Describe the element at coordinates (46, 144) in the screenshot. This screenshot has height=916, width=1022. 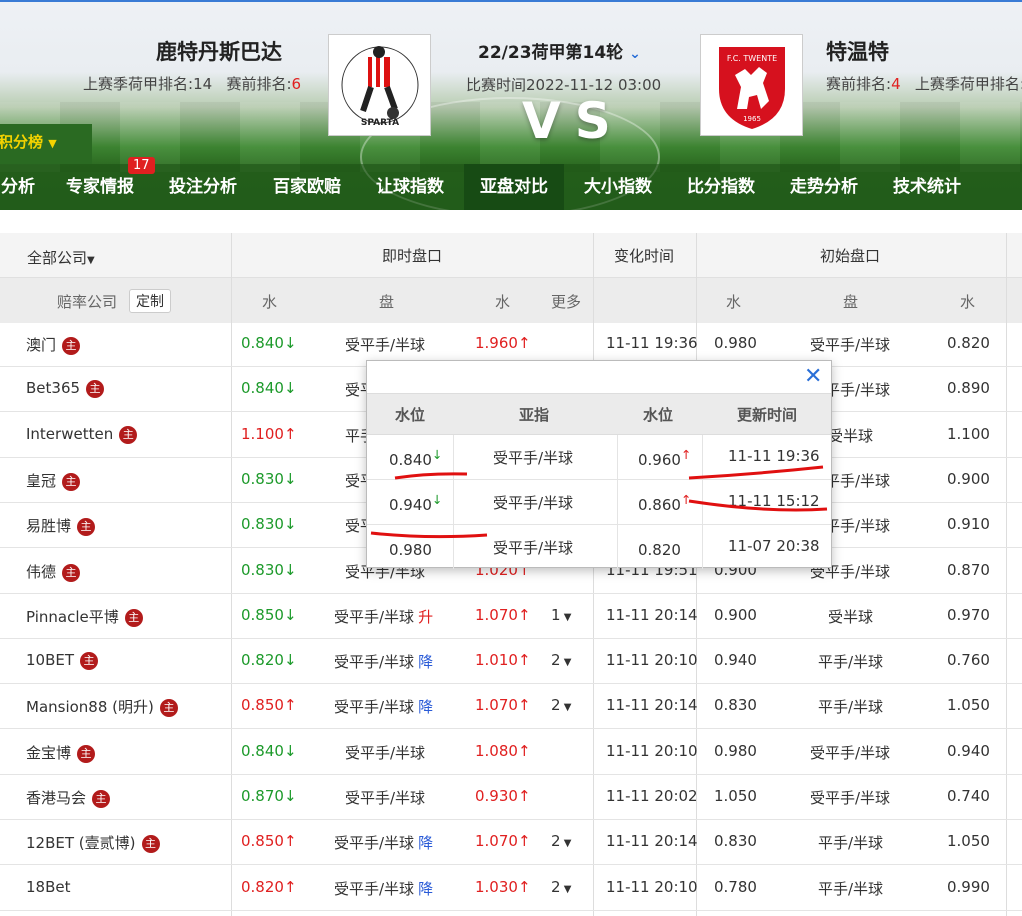
I see `standings-tab: 积分榜 ▼` at that location.